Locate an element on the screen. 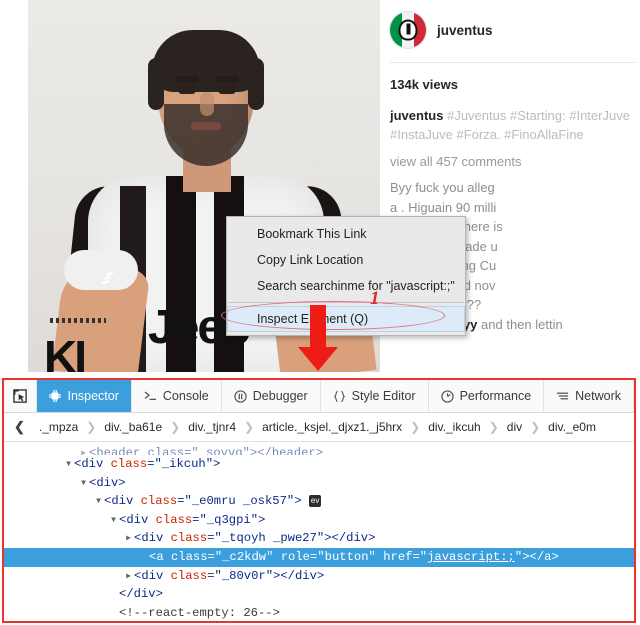  caption-author: juventus is located at coordinates (416, 115).